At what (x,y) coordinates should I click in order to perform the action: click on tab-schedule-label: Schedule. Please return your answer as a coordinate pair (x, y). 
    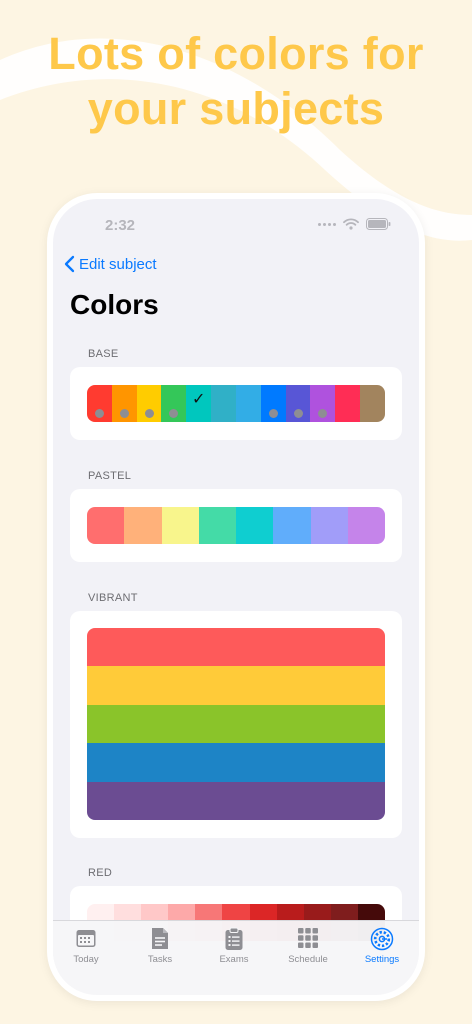
    Looking at the image, I should click on (308, 959).